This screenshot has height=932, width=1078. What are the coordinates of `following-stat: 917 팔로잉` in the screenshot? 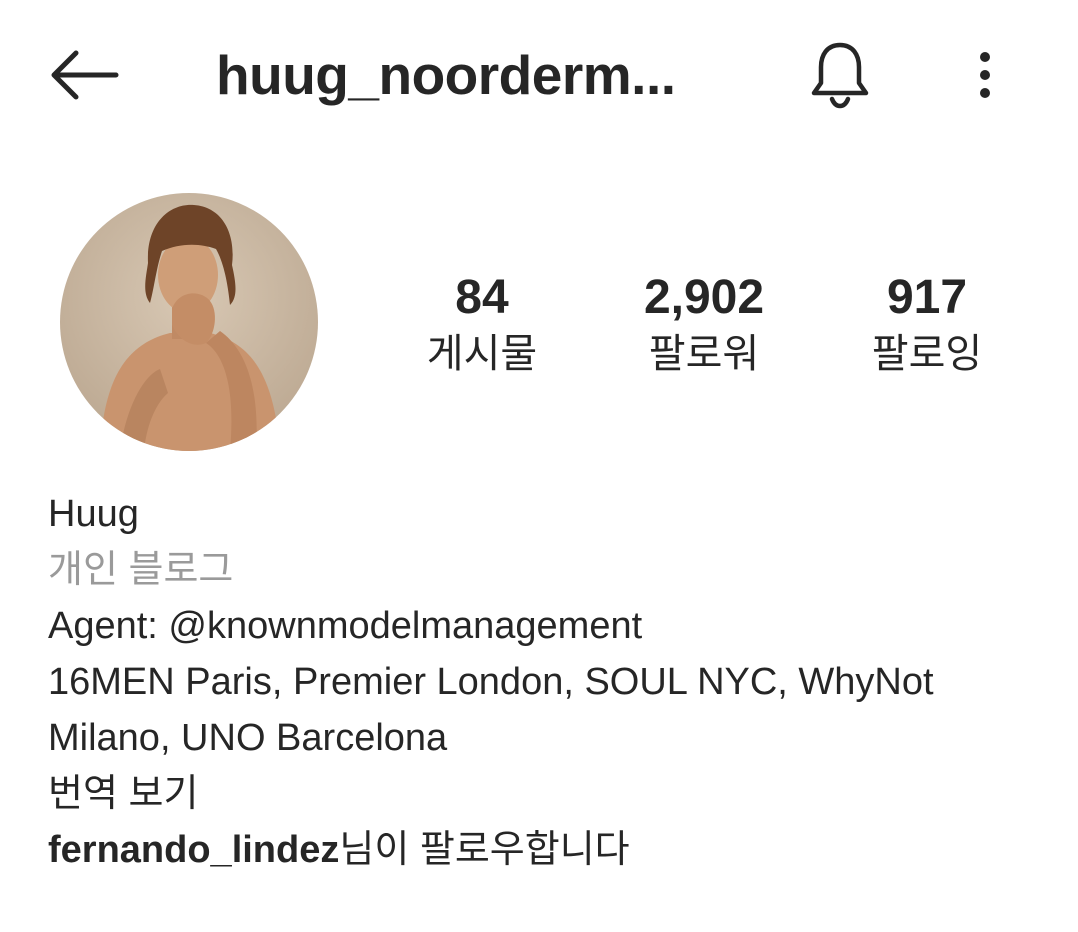 It's located at (927, 324).